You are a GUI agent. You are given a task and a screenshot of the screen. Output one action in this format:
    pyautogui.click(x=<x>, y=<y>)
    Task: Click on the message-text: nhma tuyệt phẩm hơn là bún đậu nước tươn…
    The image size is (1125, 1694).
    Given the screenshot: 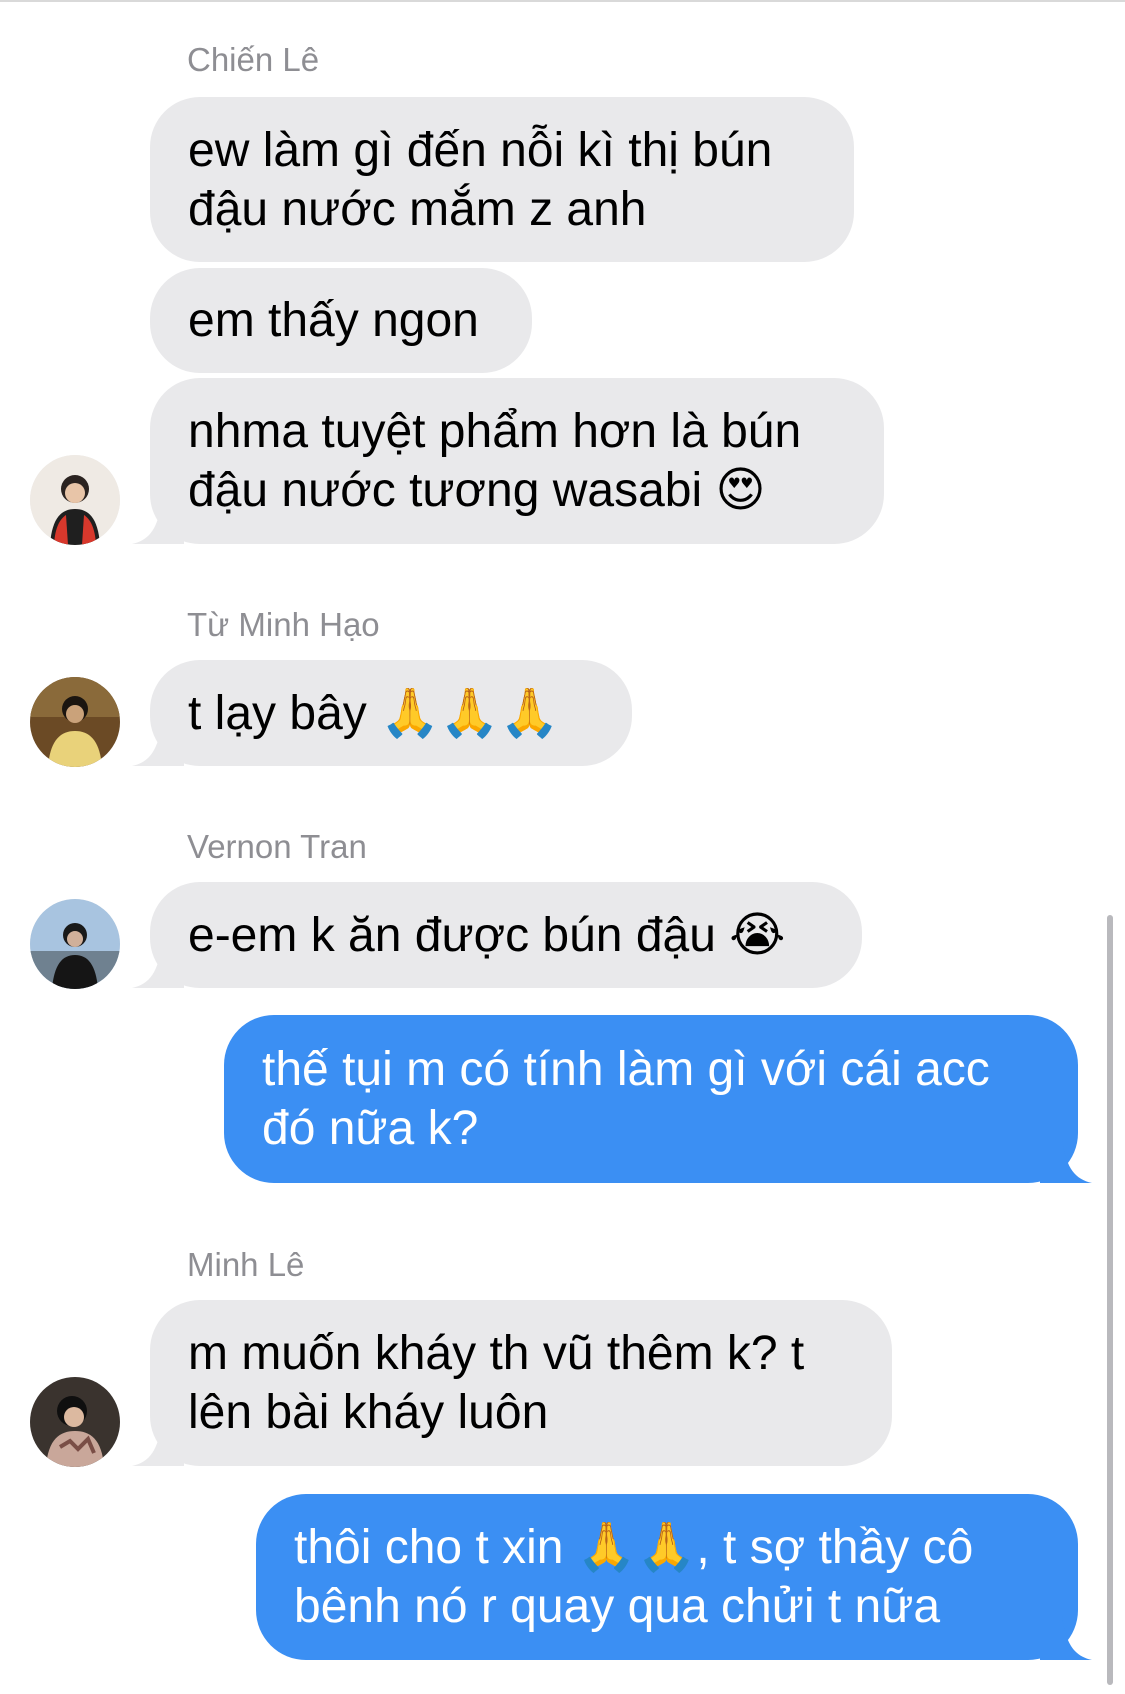 What is the action you would take?
    pyautogui.click(x=495, y=461)
    